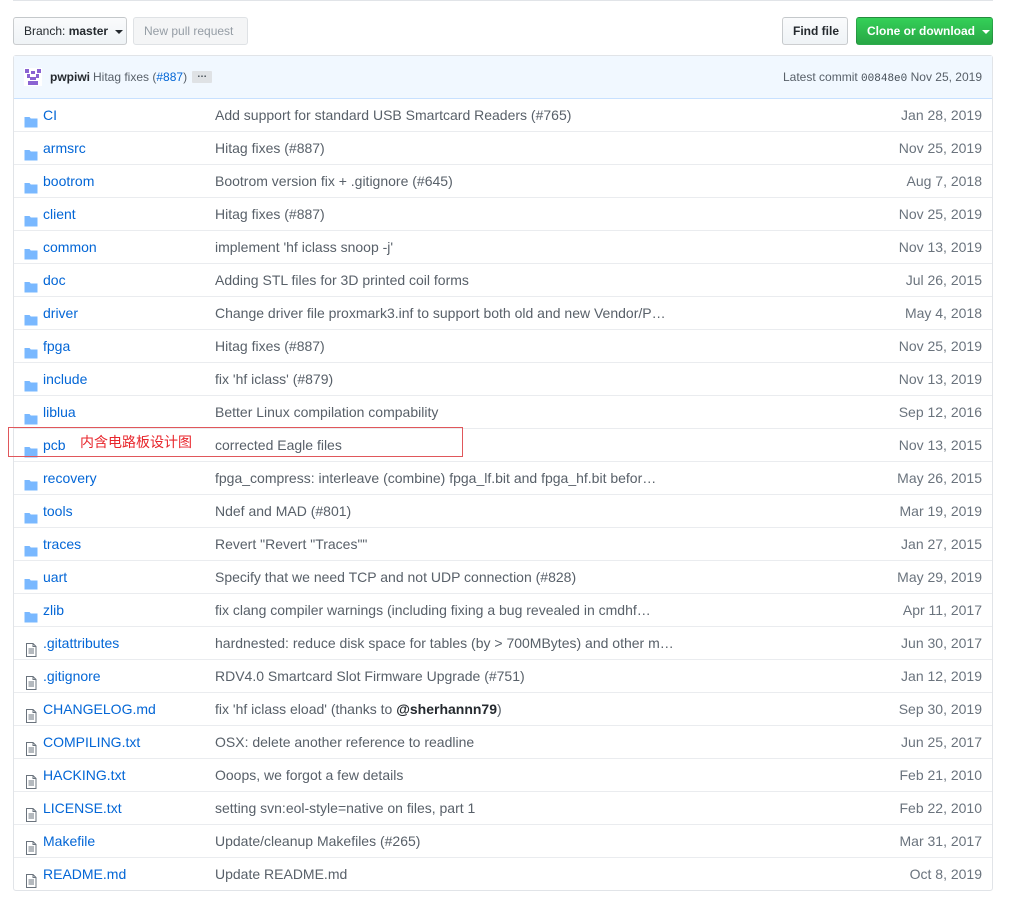  I want to click on commit-message-link: Update README.md, so click(450, 874).